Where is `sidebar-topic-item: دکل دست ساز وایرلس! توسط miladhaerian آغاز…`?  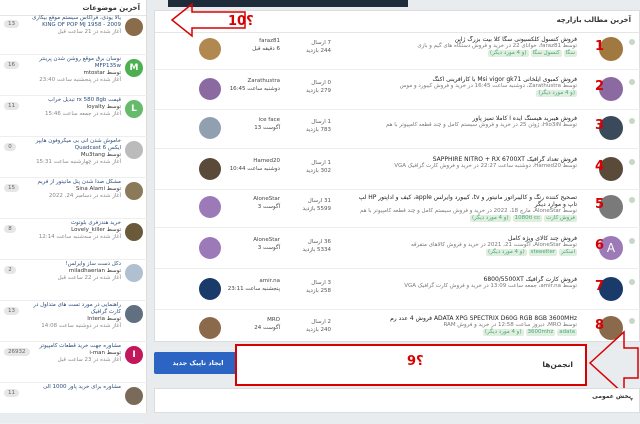 sidebar-topic-item: دکل دست ساز وایرلس! توسط miladhaerian آغاز… is located at coordinates (73, 279).